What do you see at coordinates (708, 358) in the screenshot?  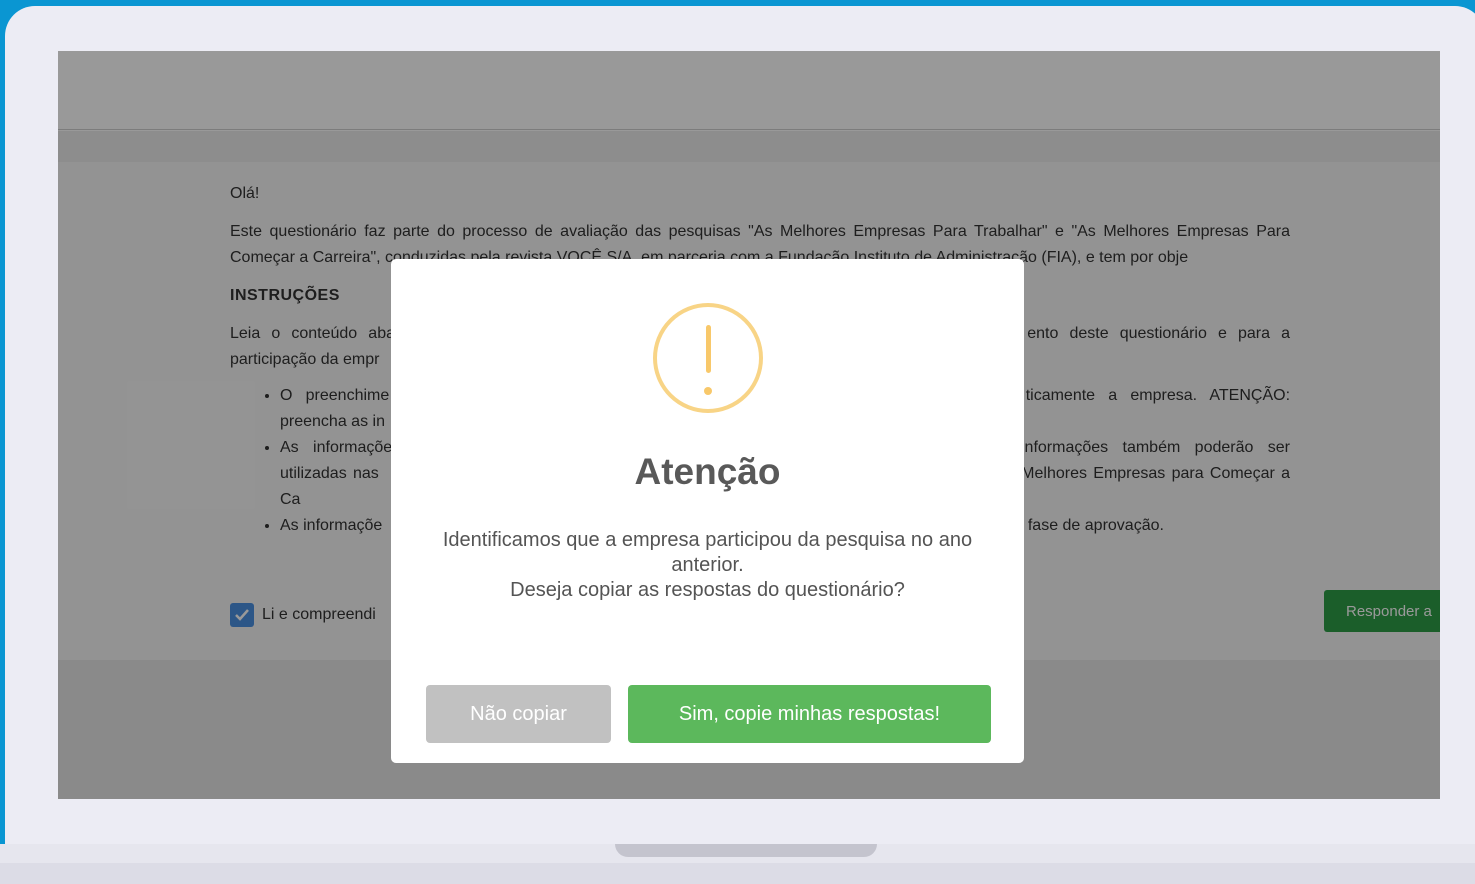 I see `warning-icon` at bounding box center [708, 358].